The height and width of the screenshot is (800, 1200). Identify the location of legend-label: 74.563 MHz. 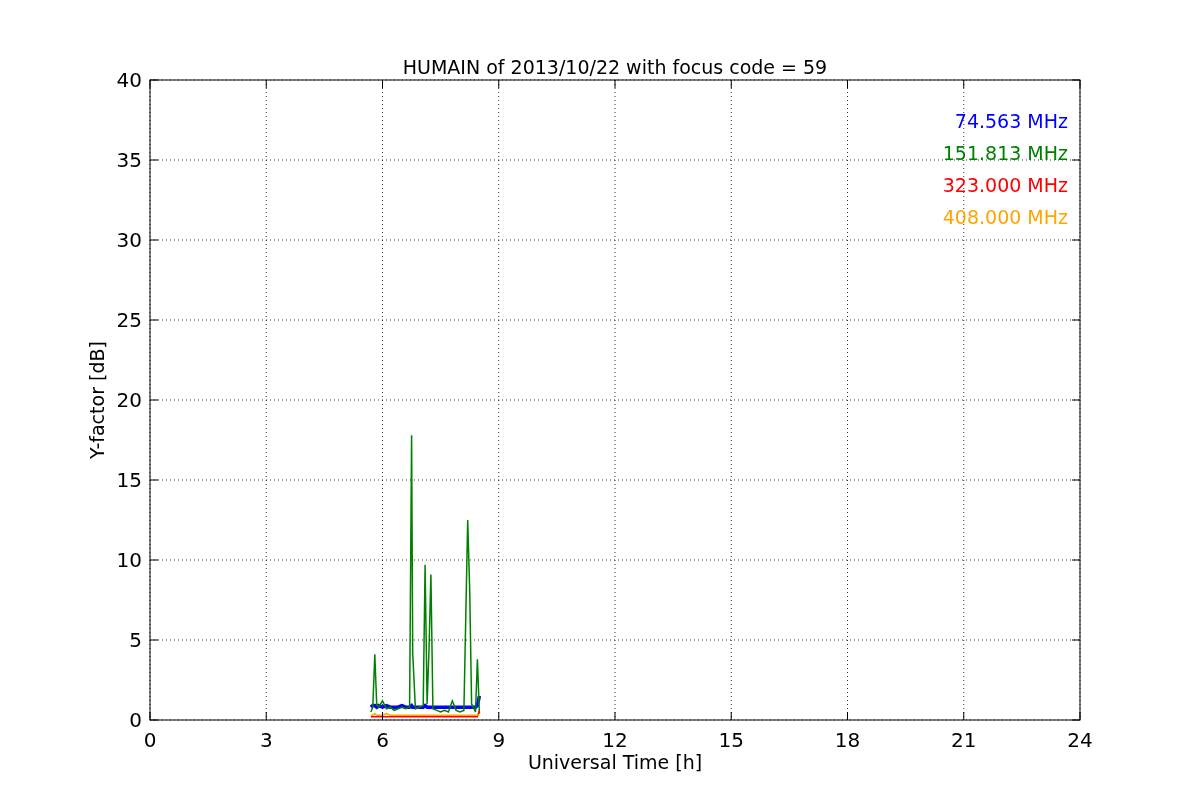
(1011, 121).